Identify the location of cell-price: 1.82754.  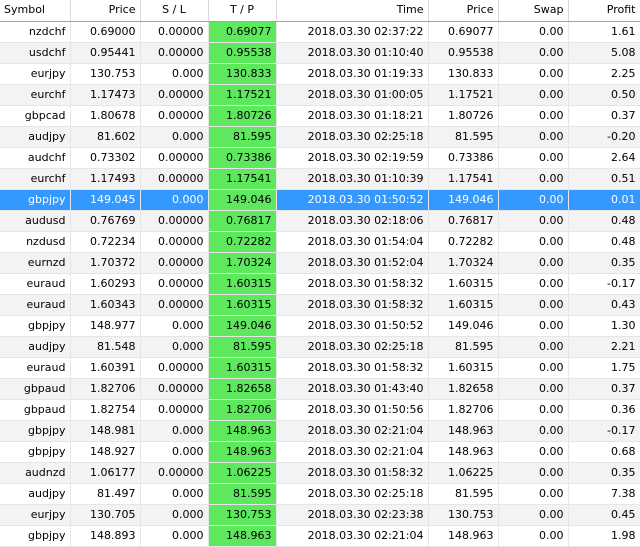
(105, 410).